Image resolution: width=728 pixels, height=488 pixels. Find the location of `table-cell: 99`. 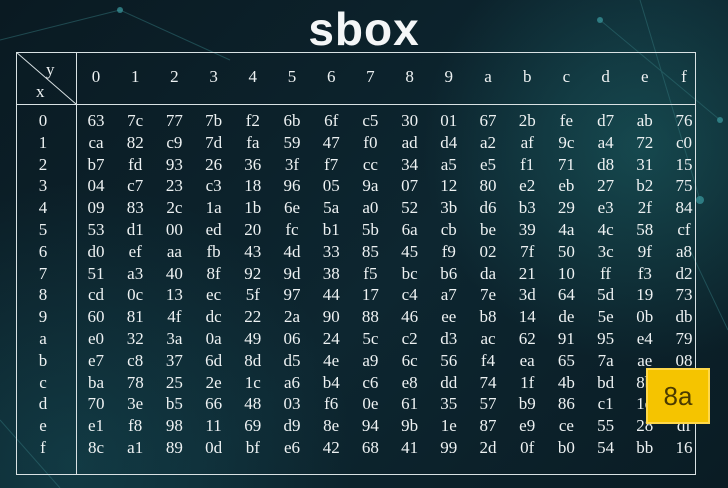

table-cell: 99 is located at coordinates (449, 447).